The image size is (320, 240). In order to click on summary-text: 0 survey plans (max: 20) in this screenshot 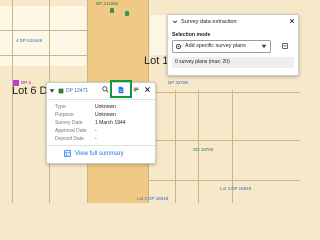, I will do `click(202, 62)`.